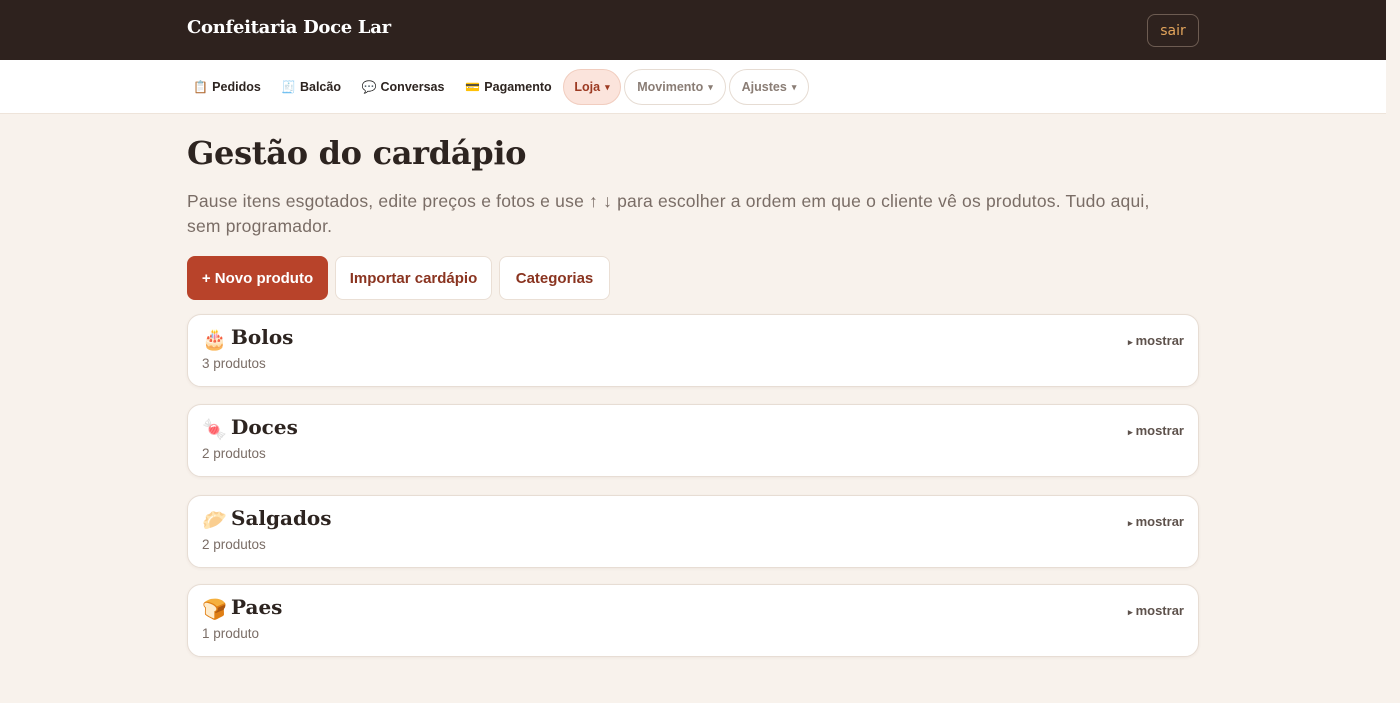 This screenshot has width=1400, height=703. What do you see at coordinates (214, 429) in the screenshot?
I see `candy-icon: 🍬` at bounding box center [214, 429].